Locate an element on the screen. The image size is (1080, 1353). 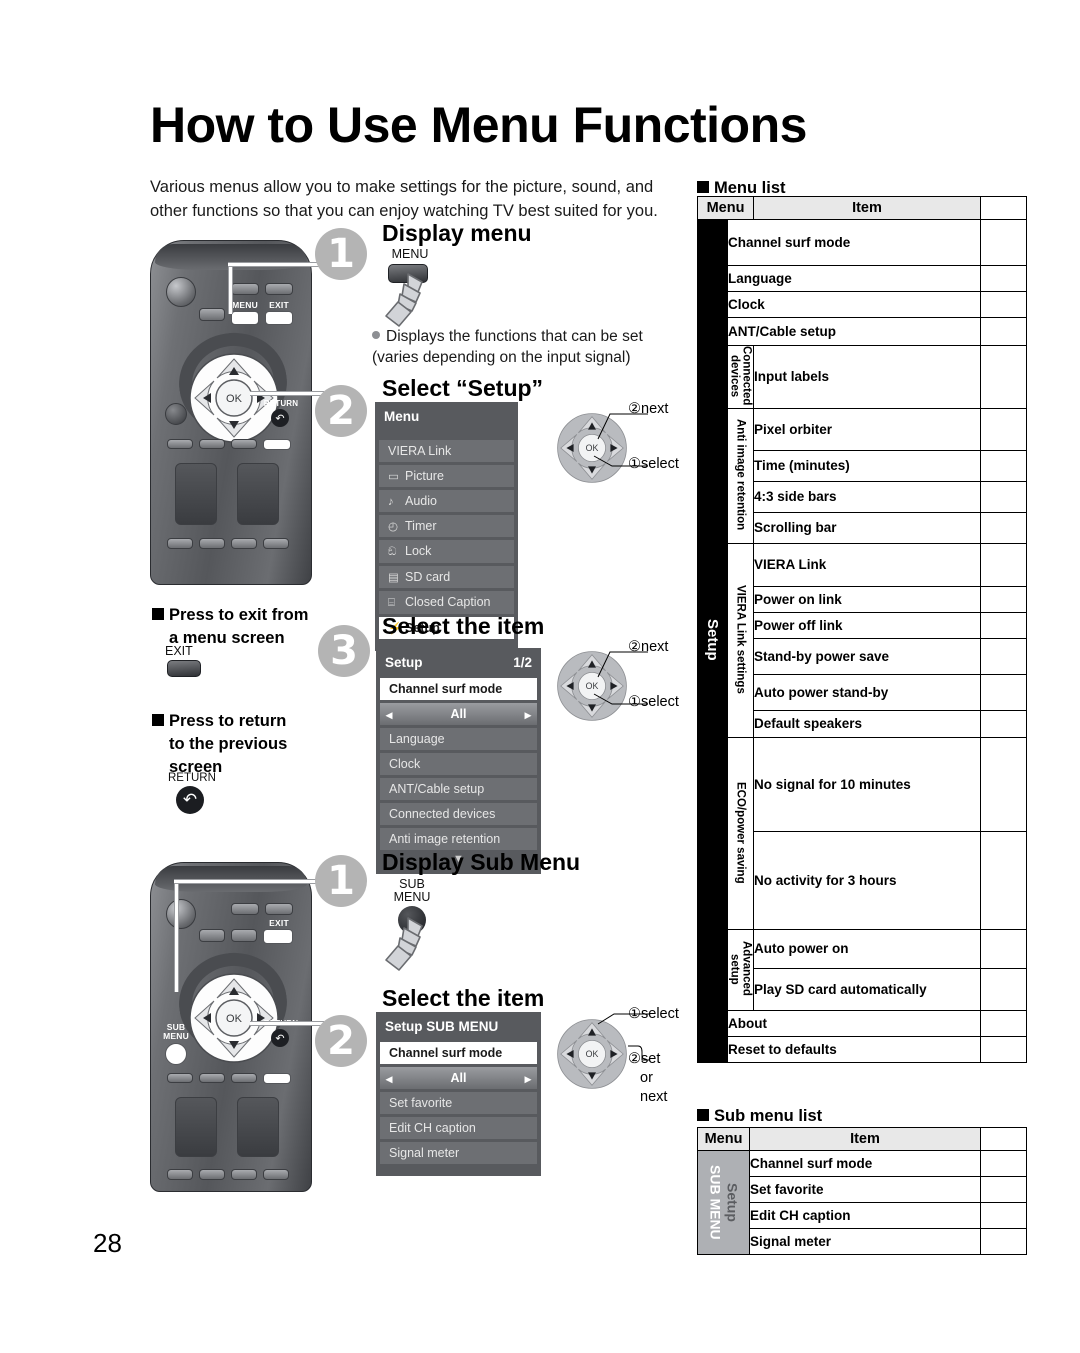
remote-button-aux is located at coordinates (212, 314).